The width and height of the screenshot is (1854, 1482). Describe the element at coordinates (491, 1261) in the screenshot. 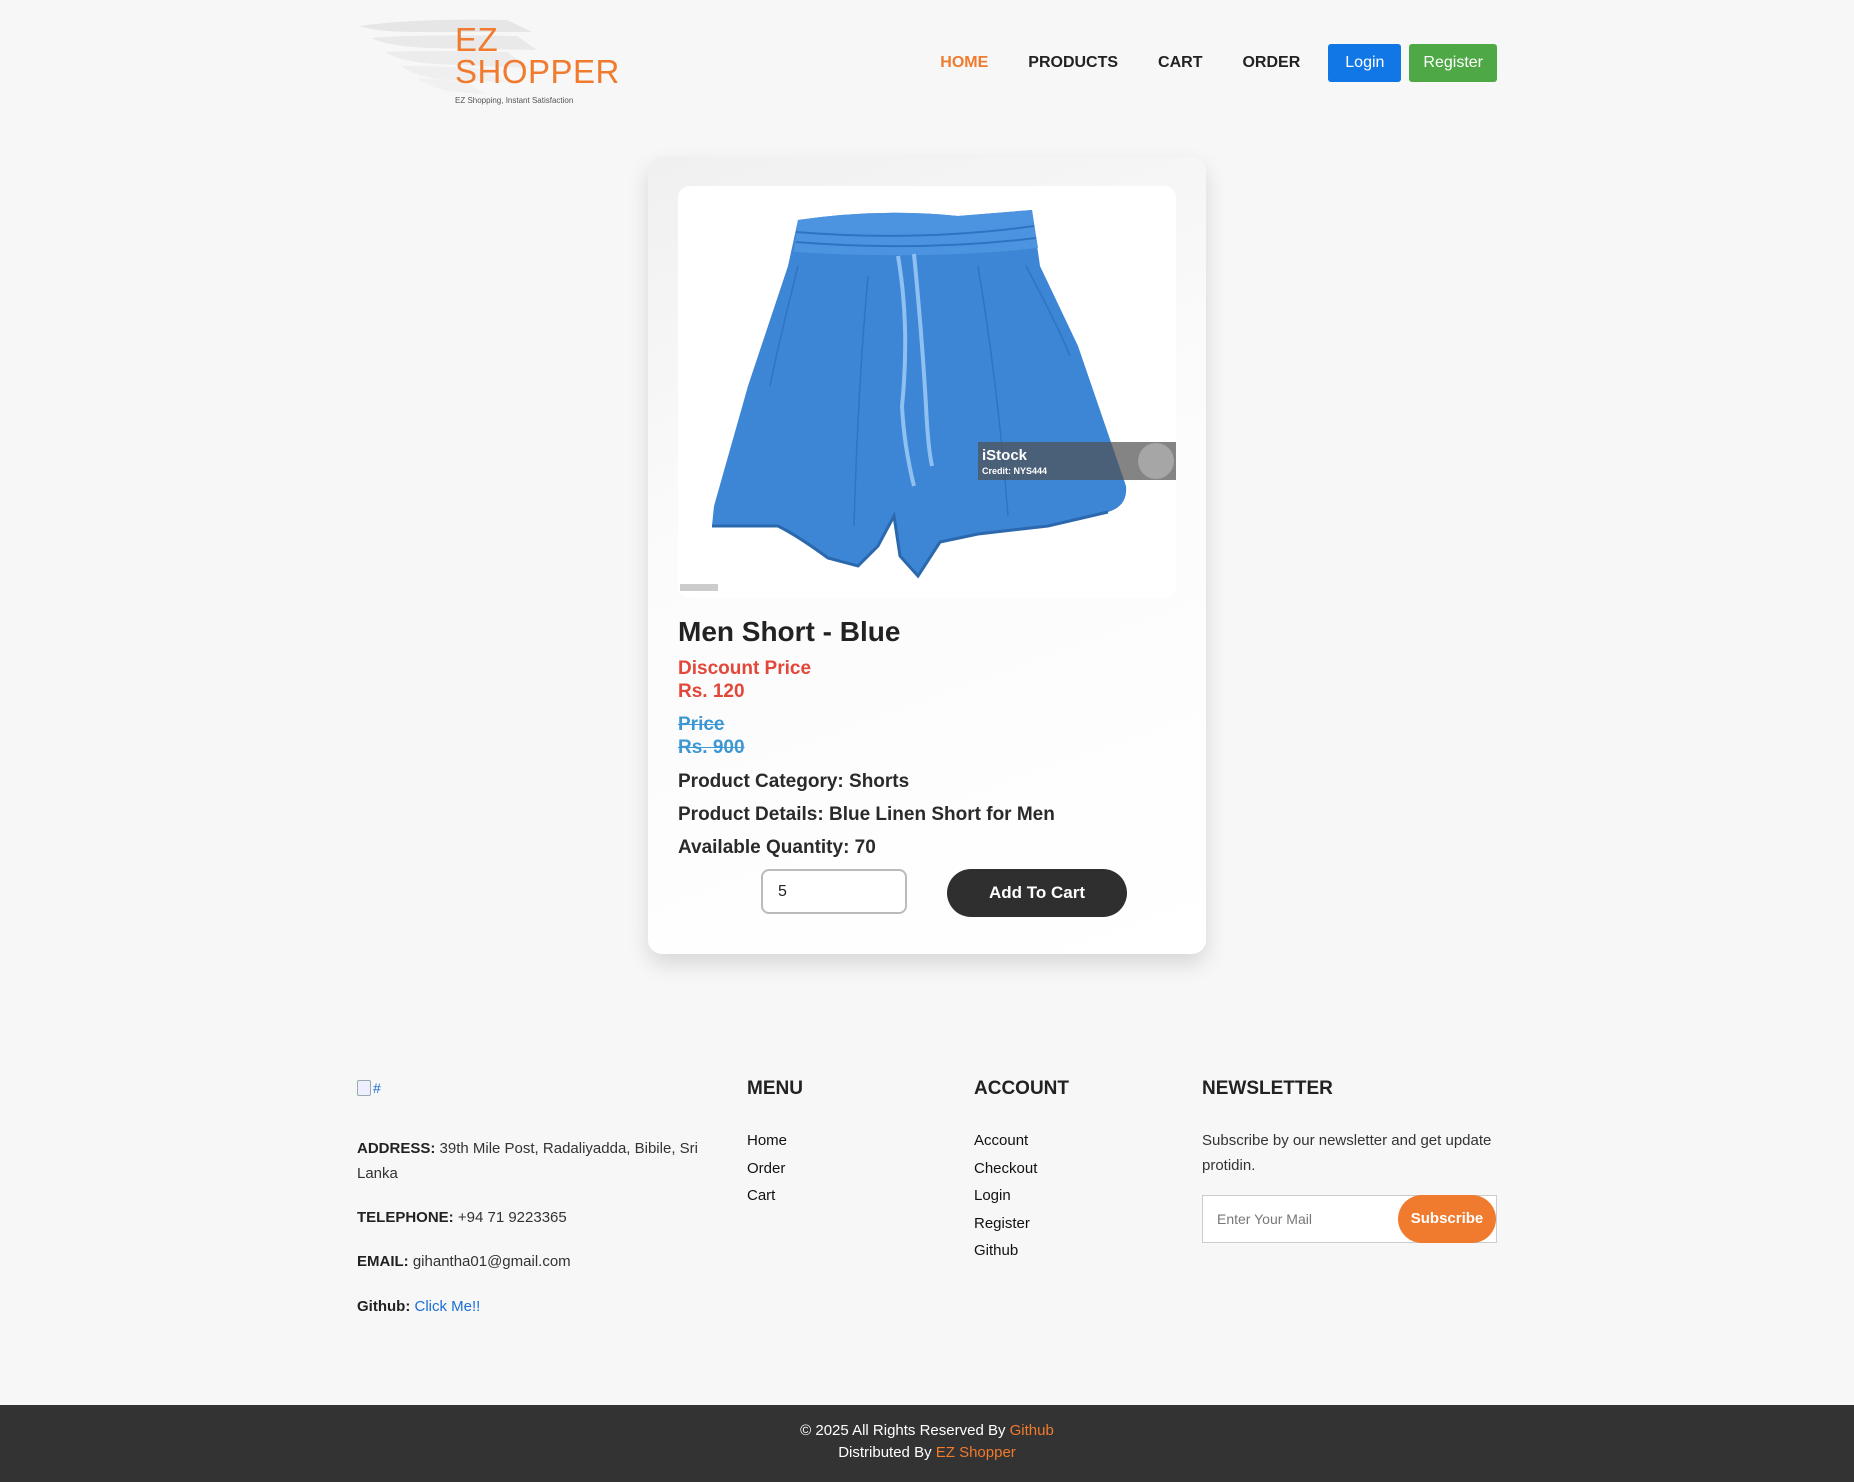

I see `email-value: gihantha01@gmail.com` at that location.